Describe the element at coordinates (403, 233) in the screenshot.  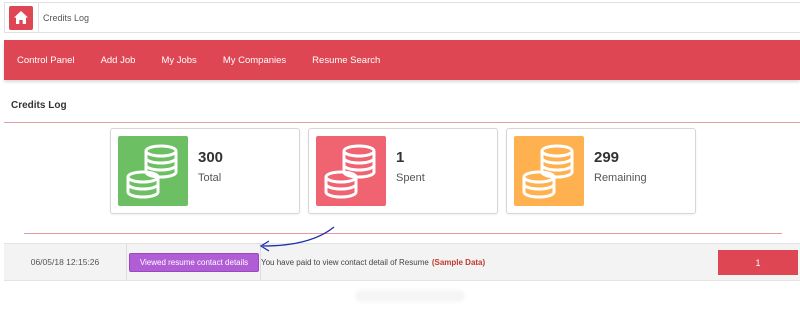
I see `log-divider` at that location.